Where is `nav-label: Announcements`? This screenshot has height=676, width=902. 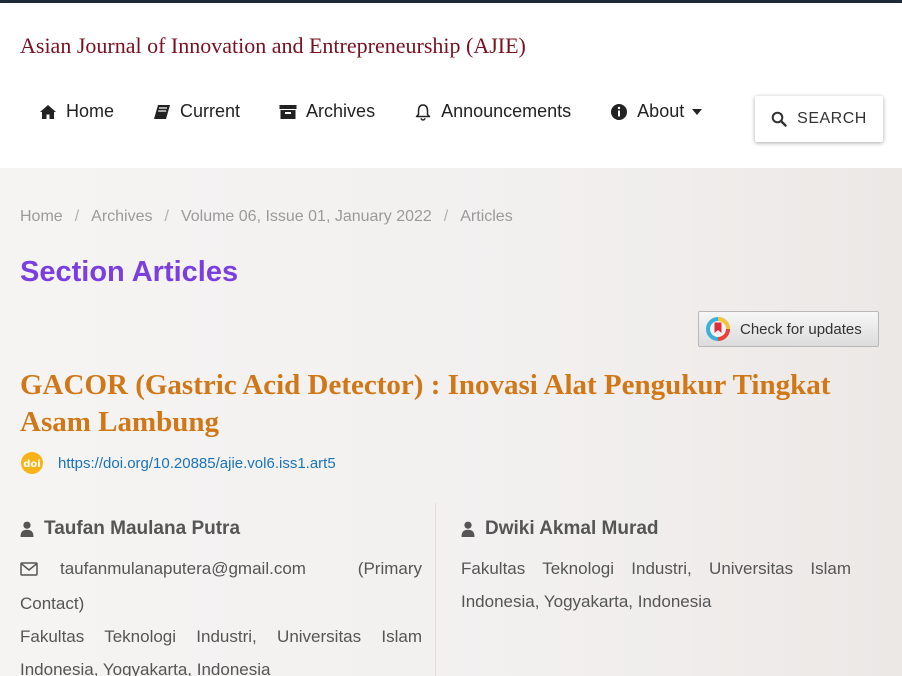 nav-label: Announcements is located at coordinates (506, 111).